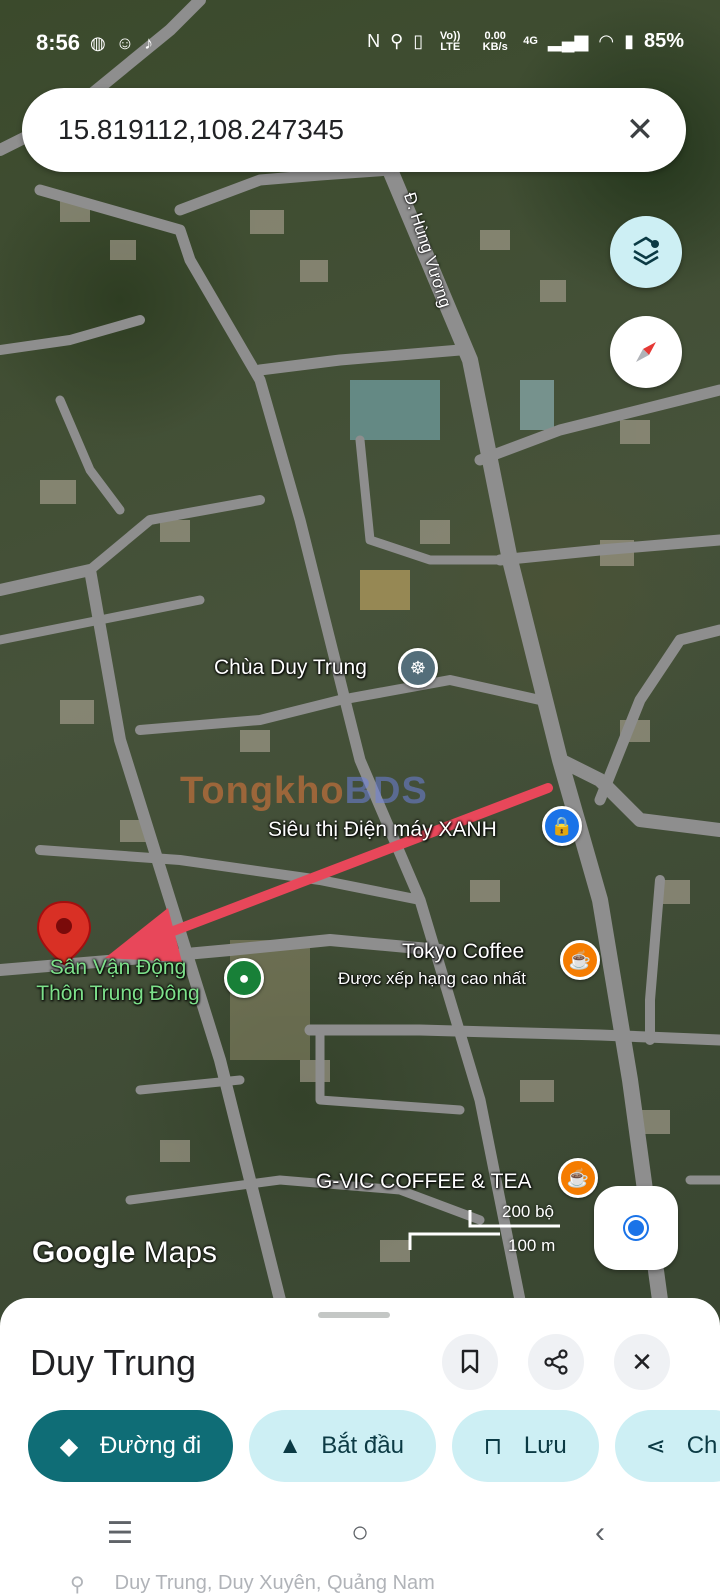 Image resolution: width=720 pixels, height=1595 pixels. Describe the element at coordinates (362, 1445) in the screenshot. I see `start-label: Bắt đầu` at that location.